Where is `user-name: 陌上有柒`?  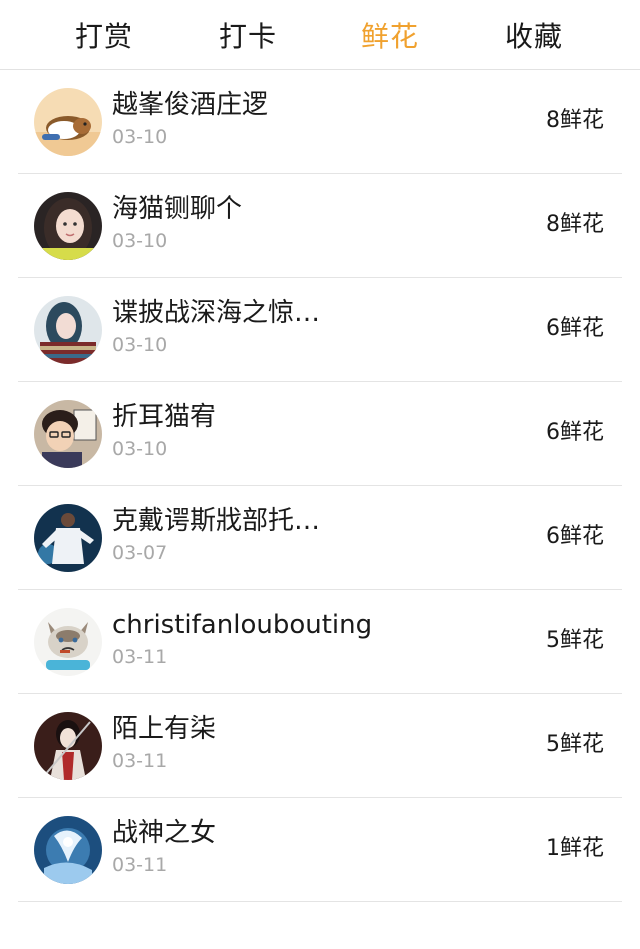
user-name: 陌上有柒 is located at coordinates (164, 729).